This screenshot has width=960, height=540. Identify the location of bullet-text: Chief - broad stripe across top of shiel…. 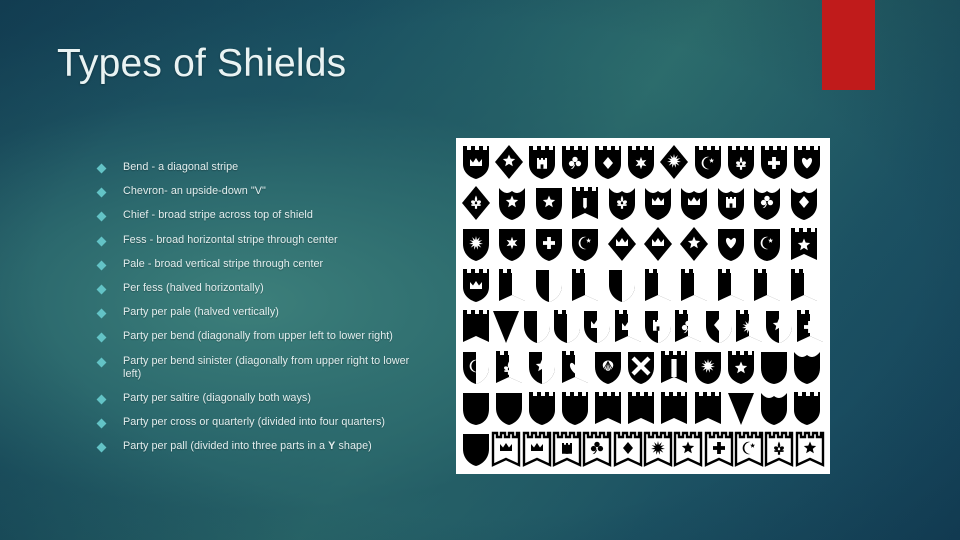
(218, 215).